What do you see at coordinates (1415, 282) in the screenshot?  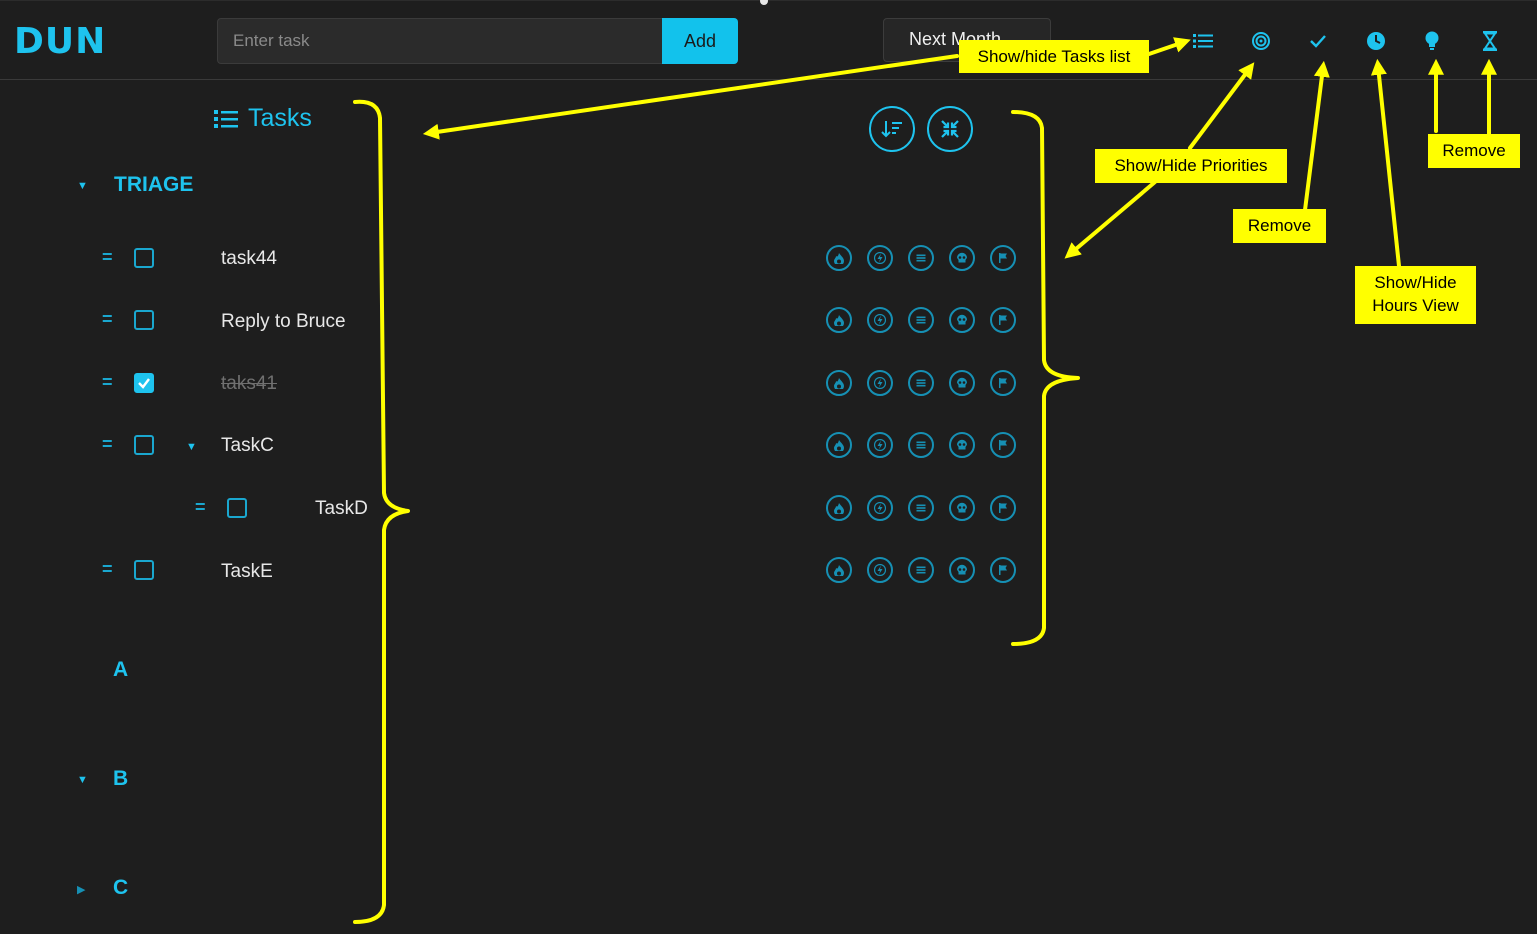 I see `callout-line-1: Show/Hide` at bounding box center [1415, 282].